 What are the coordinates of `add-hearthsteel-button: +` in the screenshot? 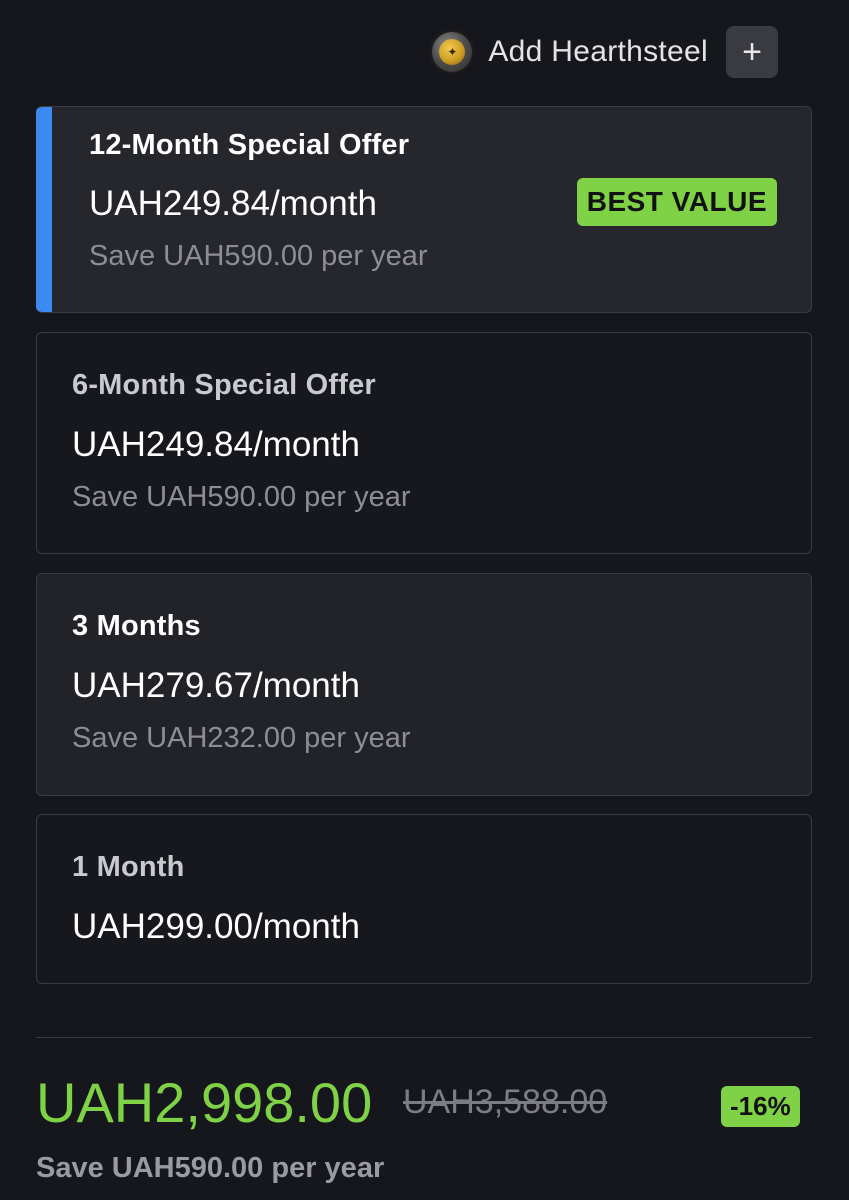 It's located at (752, 52).